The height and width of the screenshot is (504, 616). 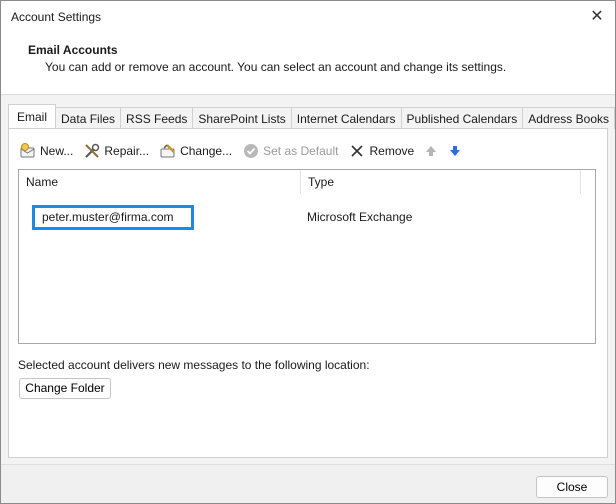 I want to click on change-icon, so click(x=167, y=151).